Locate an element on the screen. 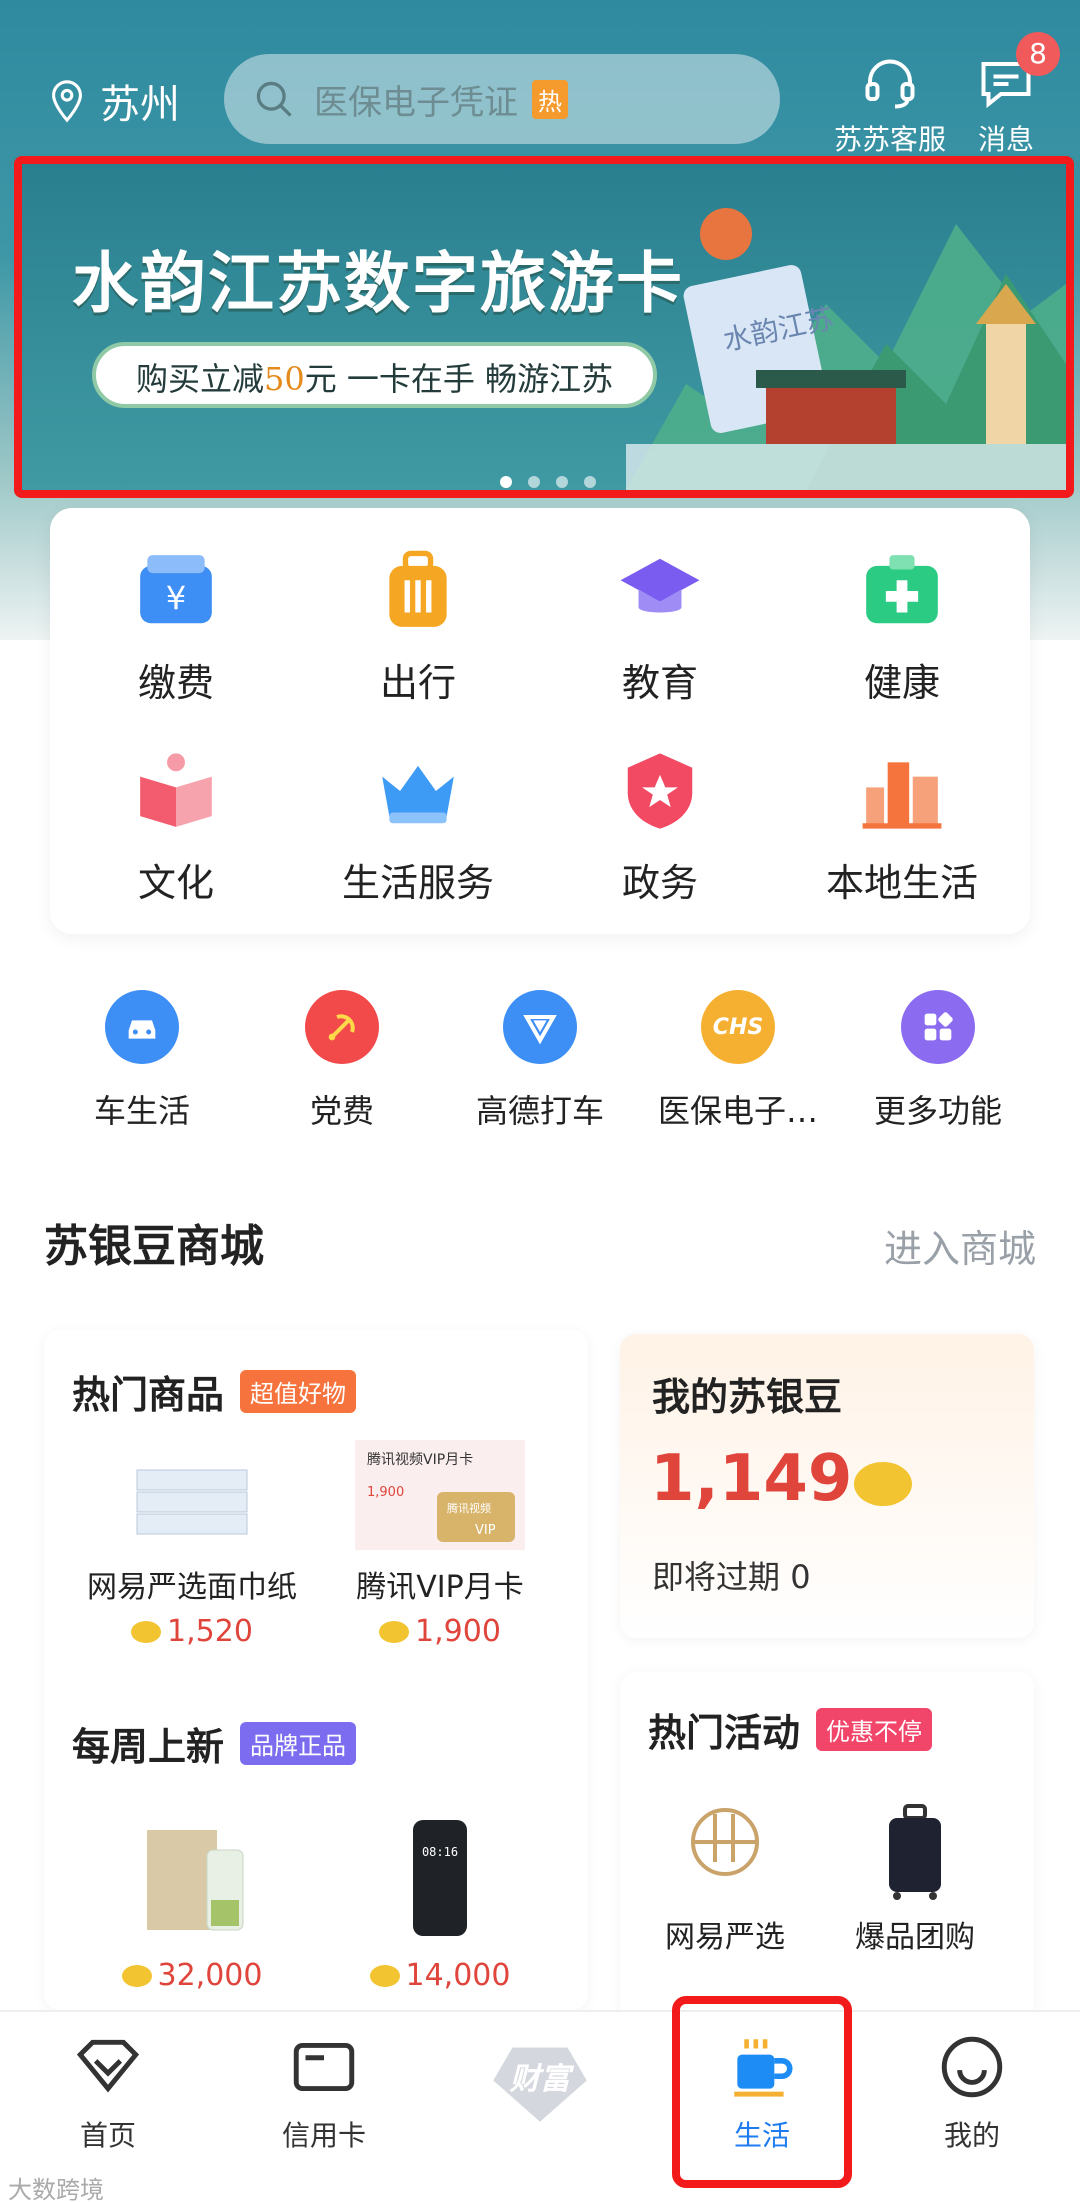  vip-image-vip: VIP is located at coordinates (485, 1530).